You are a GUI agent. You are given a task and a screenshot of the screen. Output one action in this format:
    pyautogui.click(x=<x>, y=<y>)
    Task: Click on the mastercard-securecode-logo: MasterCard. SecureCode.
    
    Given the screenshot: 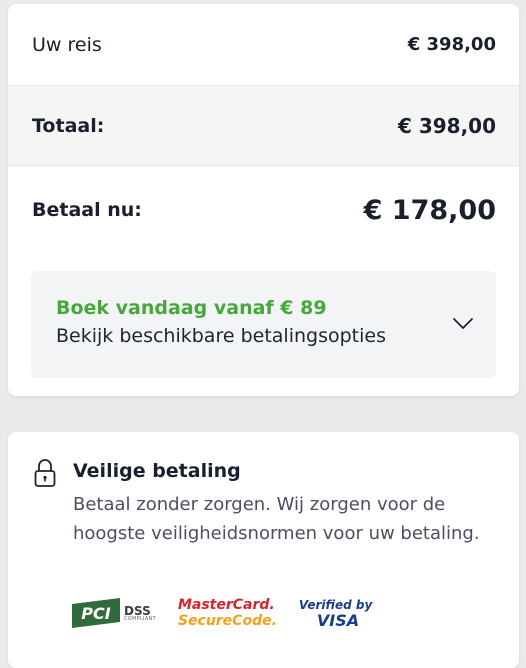 What is the action you would take?
    pyautogui.click(x=227, y=613)
    